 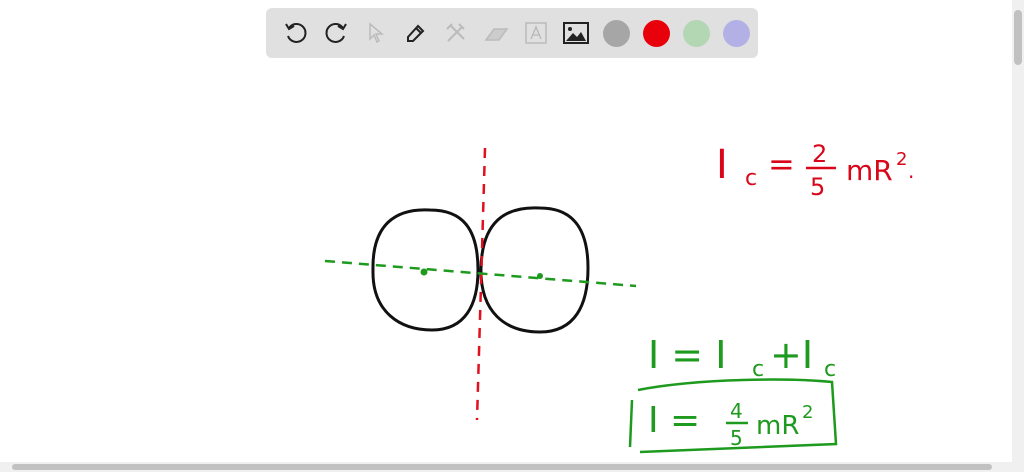 I want to click on eq2-plus-term: +I, so click(x=791, y=355).